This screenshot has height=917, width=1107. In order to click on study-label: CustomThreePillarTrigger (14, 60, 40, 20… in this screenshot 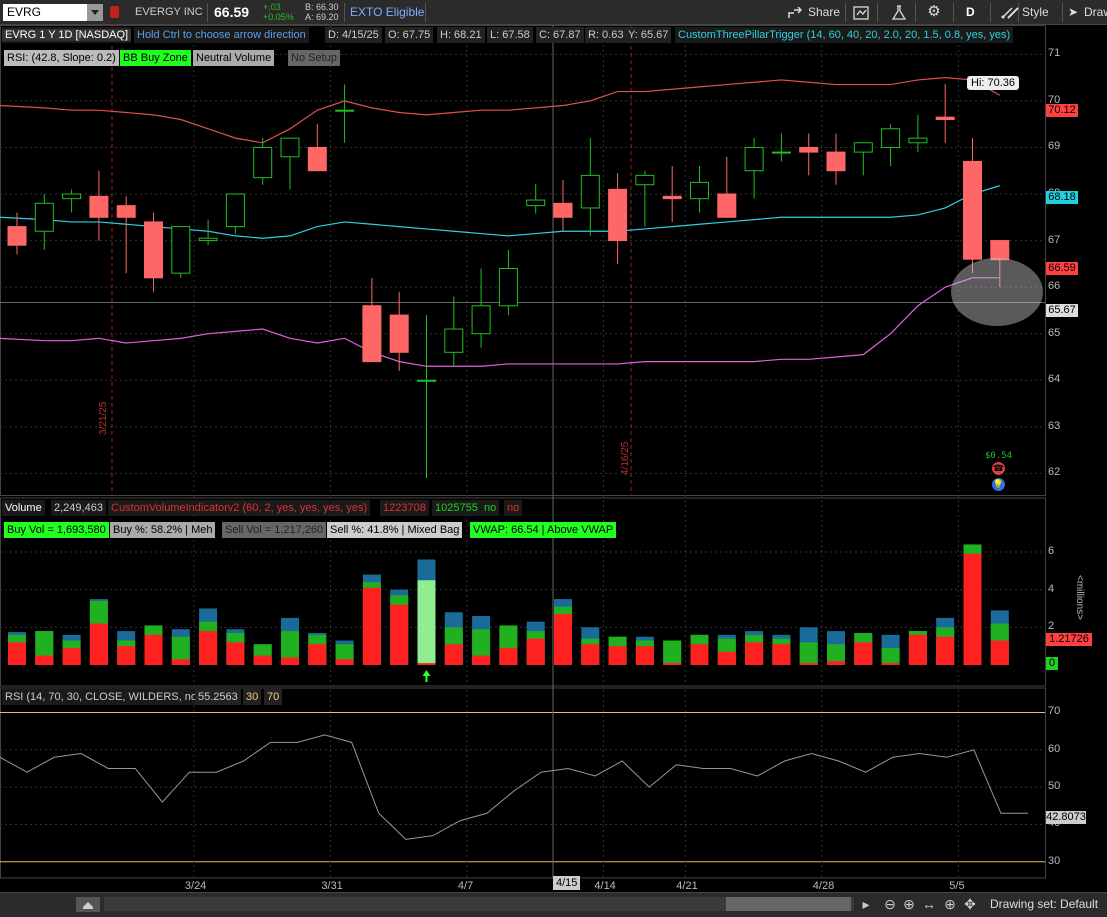, I will do `click(844, 35)`.